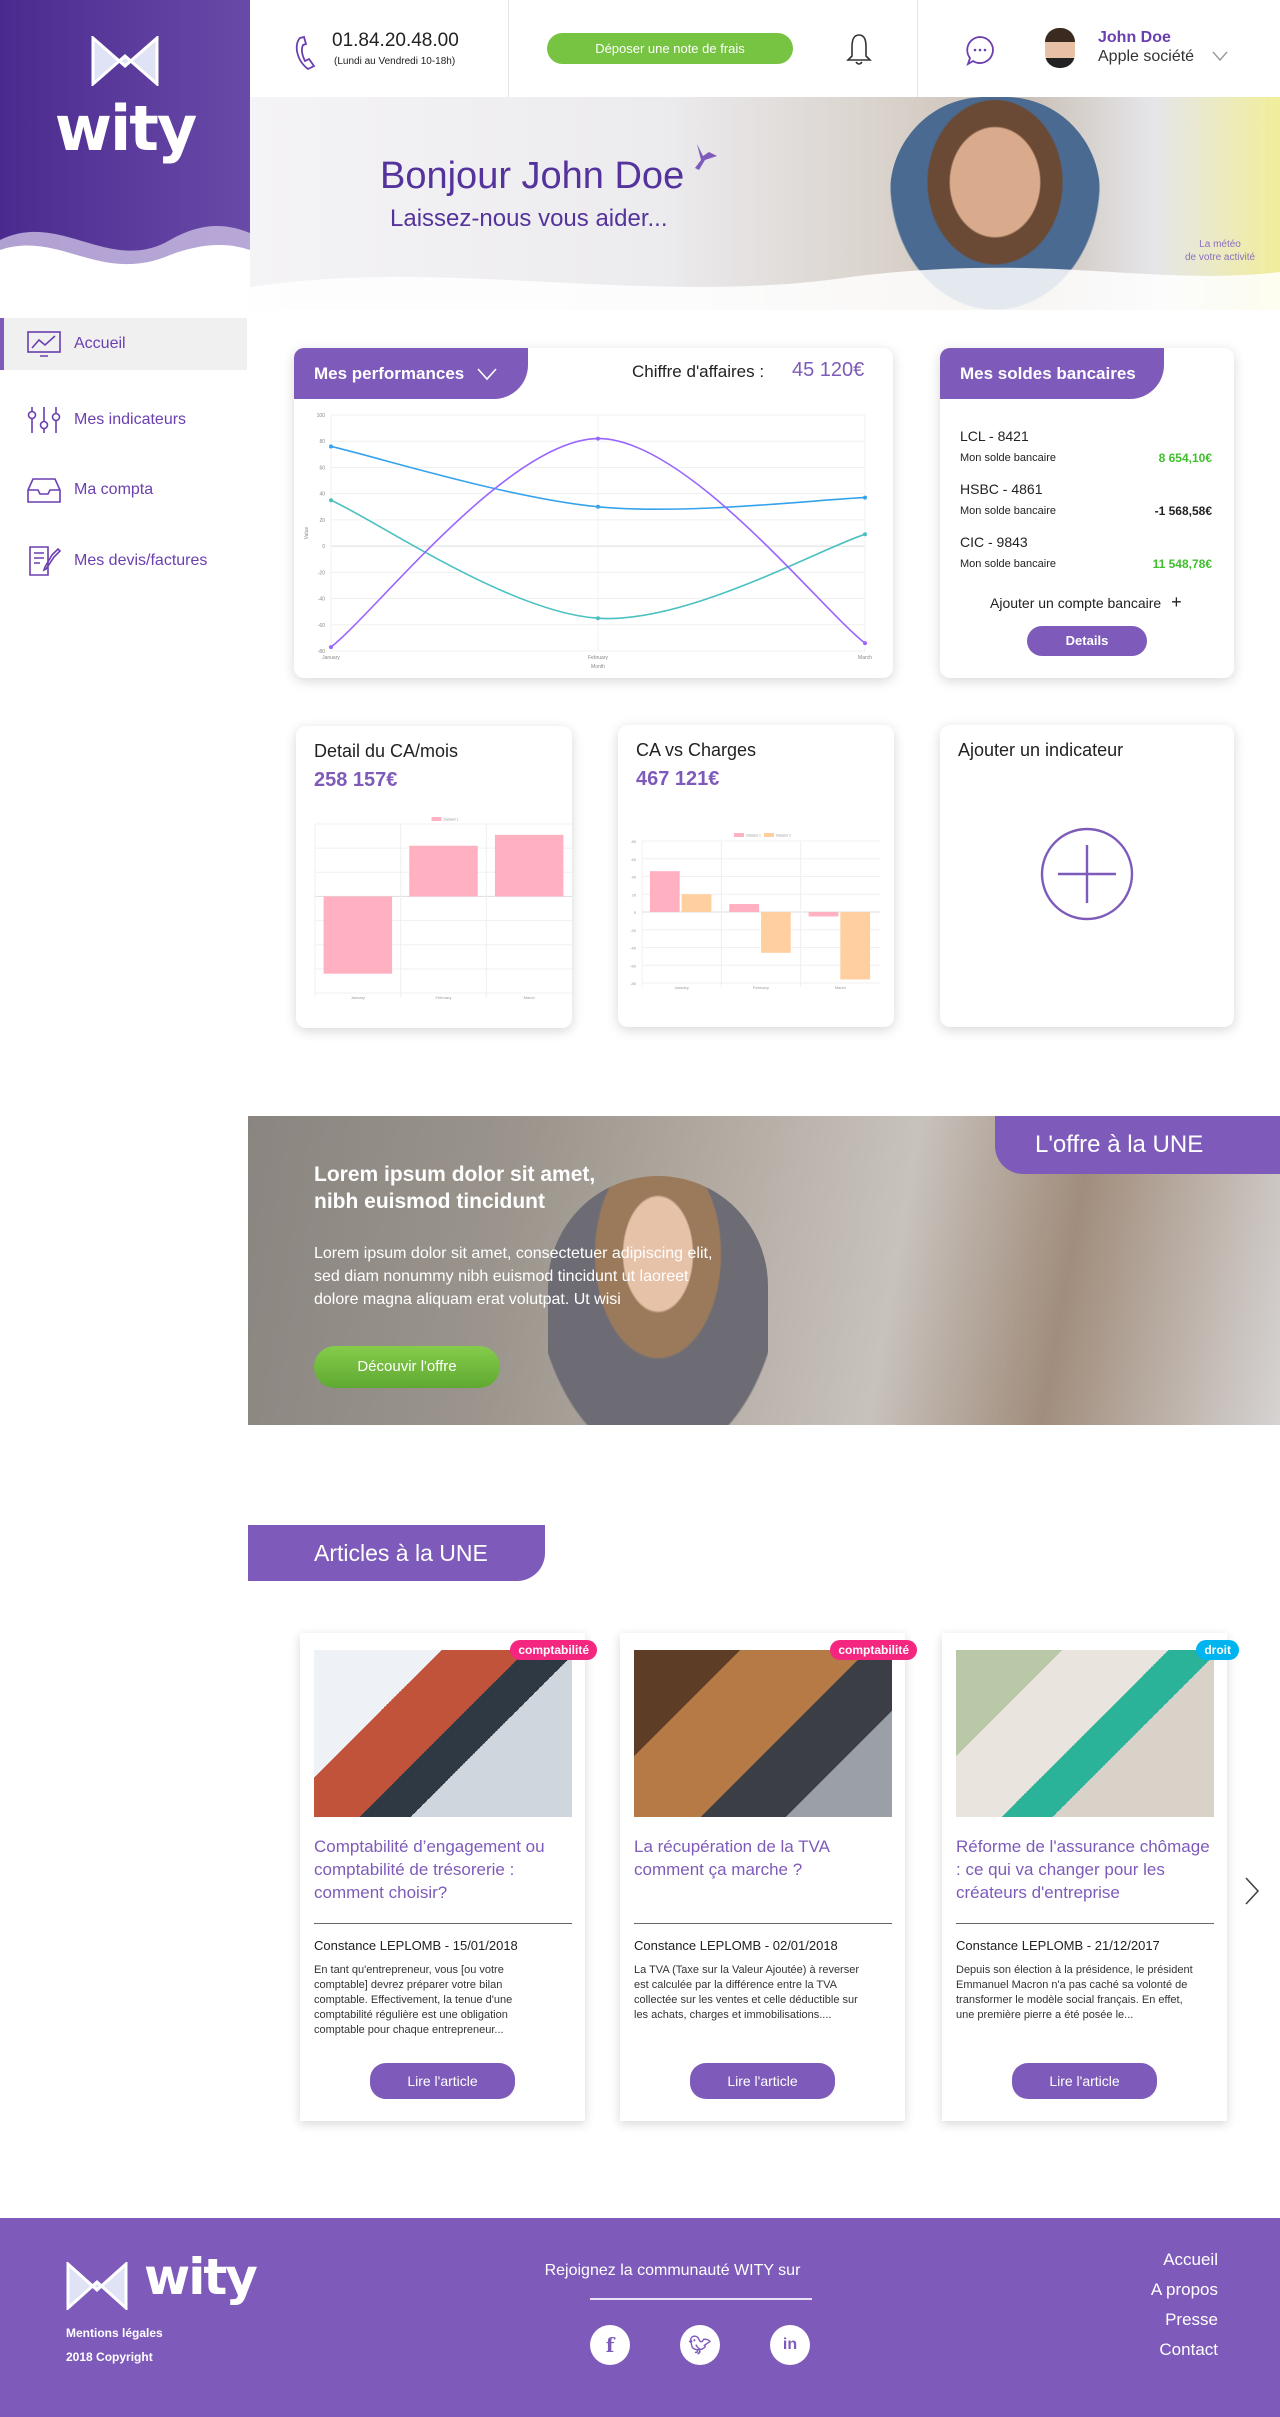 This screenshot has height=2417, width=1280. Describe the element at coordinates (1190, 2260) in the screenshot. I see `footer-link-accueil: Accueil` at that location.